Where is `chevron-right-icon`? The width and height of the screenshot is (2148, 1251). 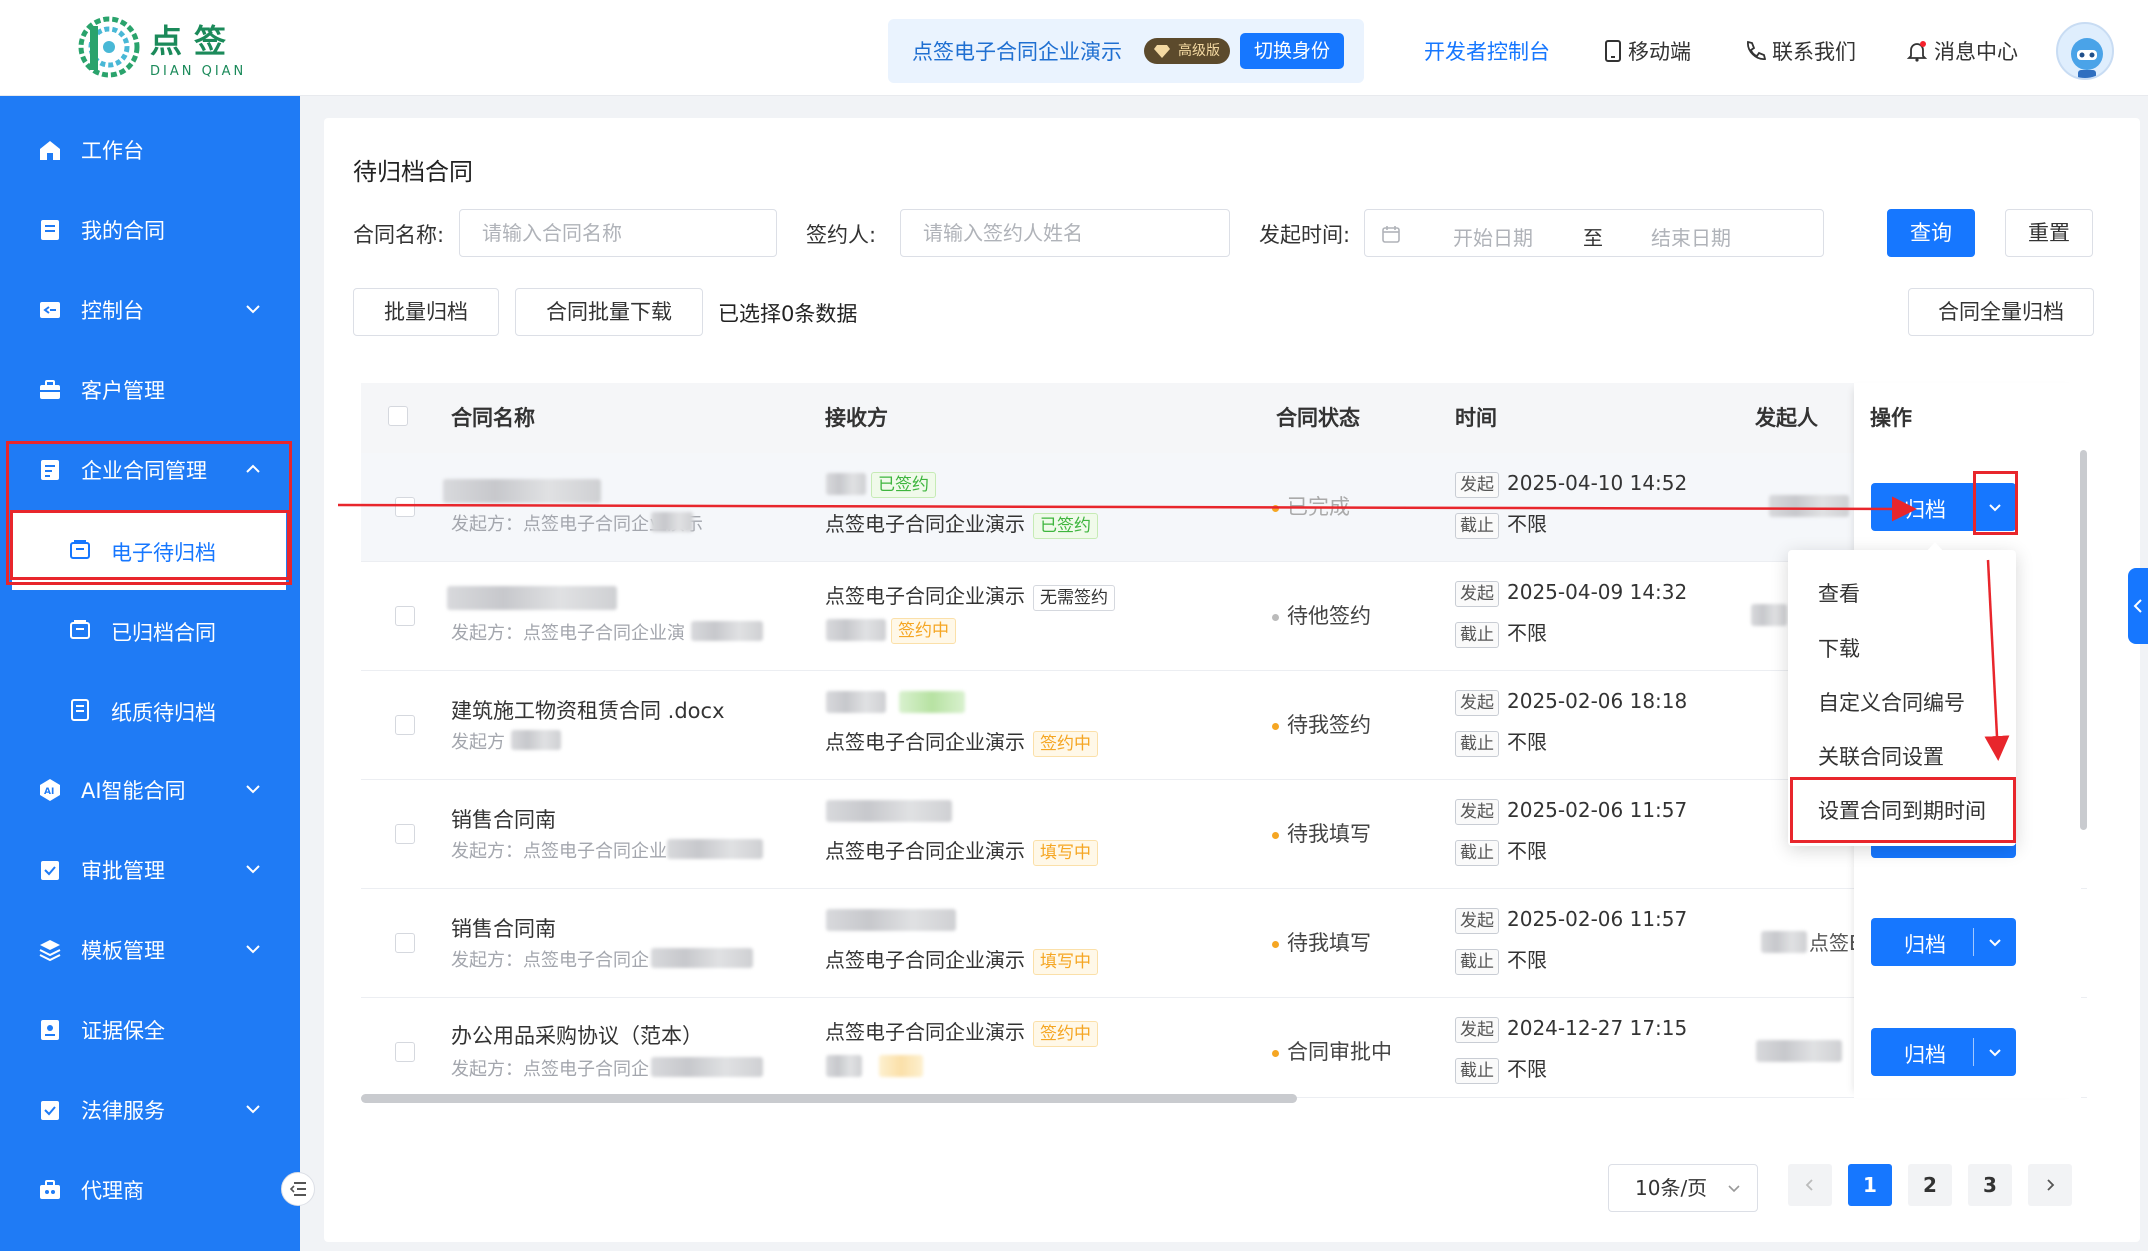
chevron-right-icon is located at coordinates (2051, 1185).